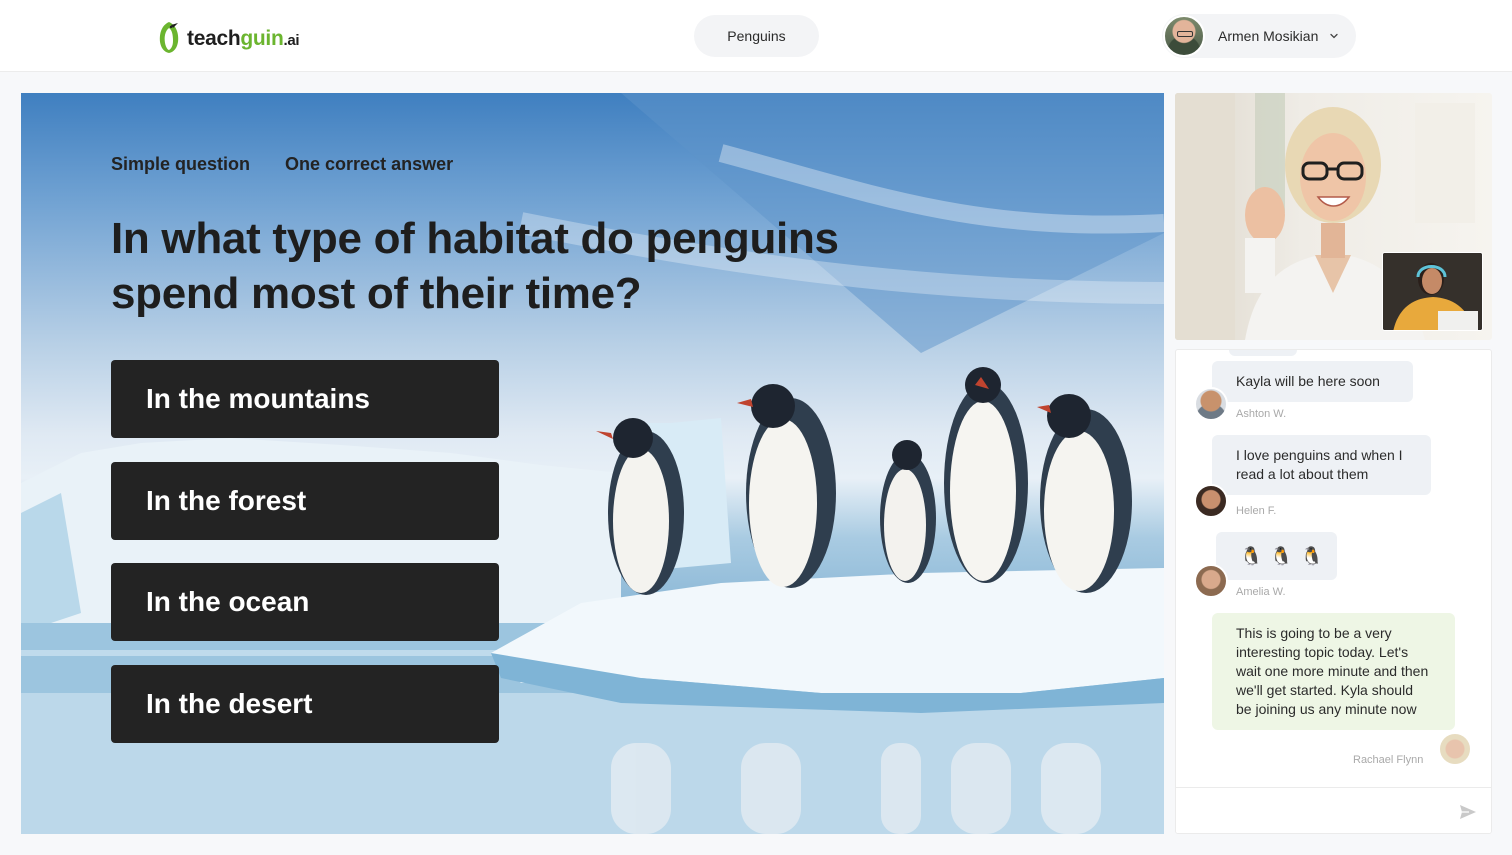 The height and width of the screenshot is (855, 1512). What do you see at coordinates (181, 164) in the screenshot?
I see `question-type-label: Simple question` at bounding box center [181, 164].